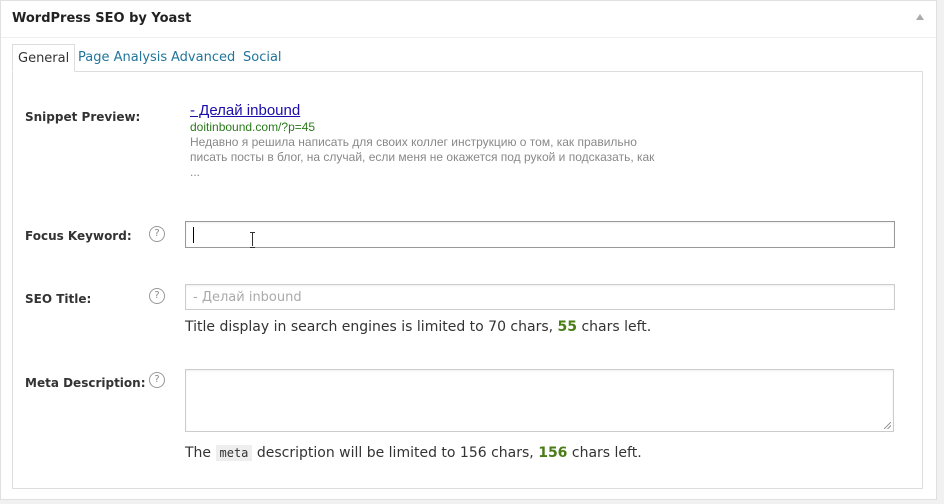 The height and width of the screenshot is (504, 944). What do you see at coordinates (44, 58) in the screenshot?
I see `tab-general: General` at bounding box center [44, 58].